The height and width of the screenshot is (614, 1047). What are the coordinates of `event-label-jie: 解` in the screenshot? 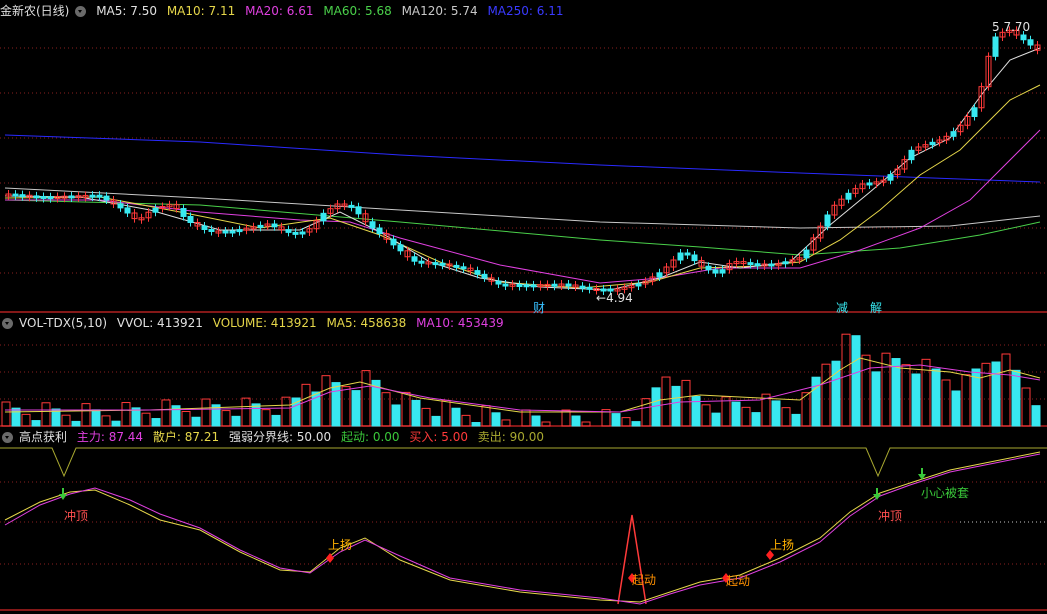 It's located at (876, 307).